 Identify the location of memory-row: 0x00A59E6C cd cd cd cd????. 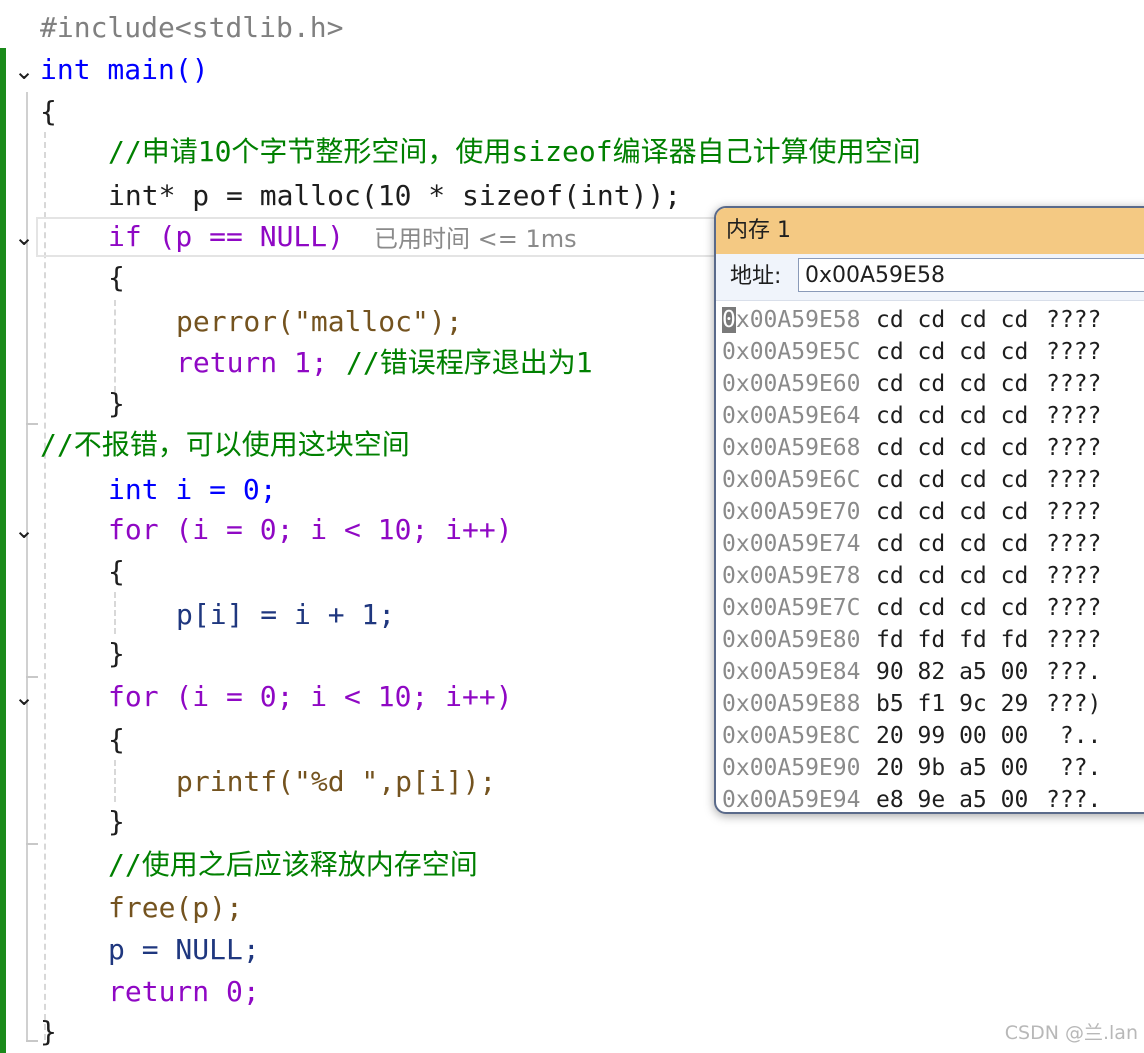
(930, 480).